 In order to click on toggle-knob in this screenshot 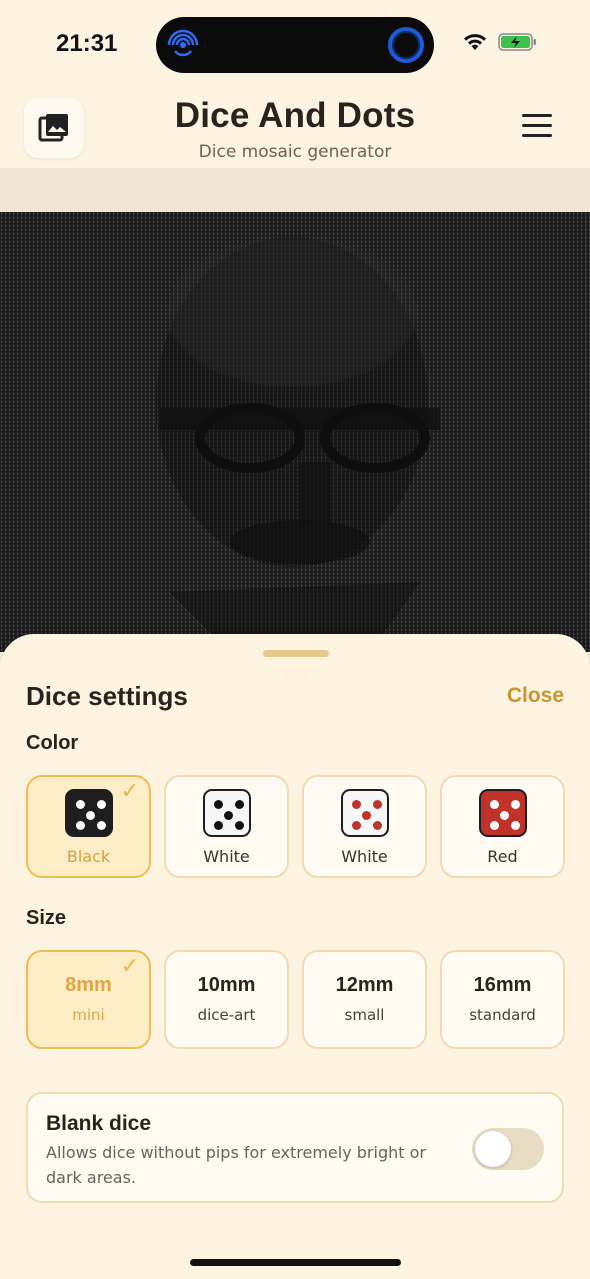, I will do `click(493, 1149)`.